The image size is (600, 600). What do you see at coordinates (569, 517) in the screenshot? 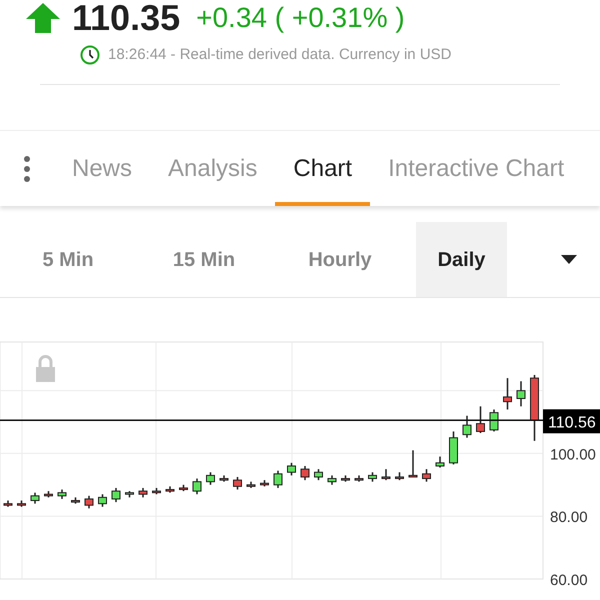
I see `y-axis-label: 80.00` at bounding box center [569, 517].